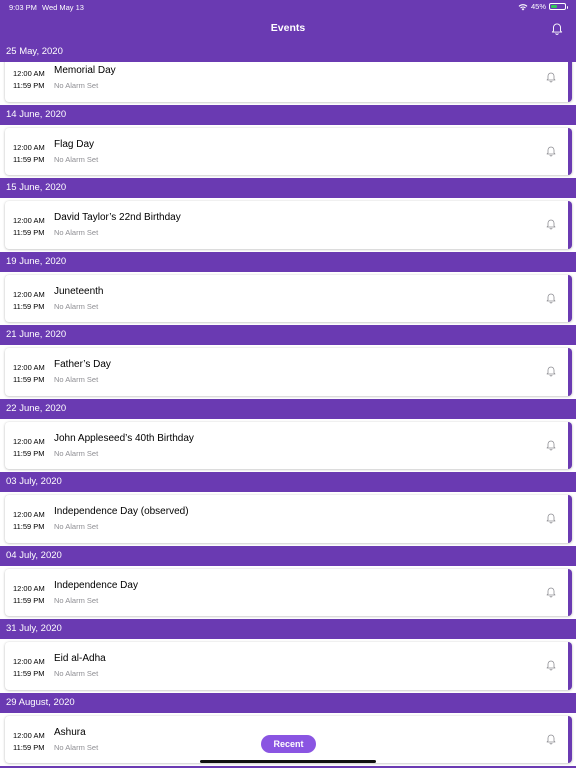 The height and width of the screenshot is (768, 576). What do you see at coordinates (288, 7) in the screenshot?
I see `status-bar: 9:03 PM Wed May 13 45%` at bounding box center [288, 7].